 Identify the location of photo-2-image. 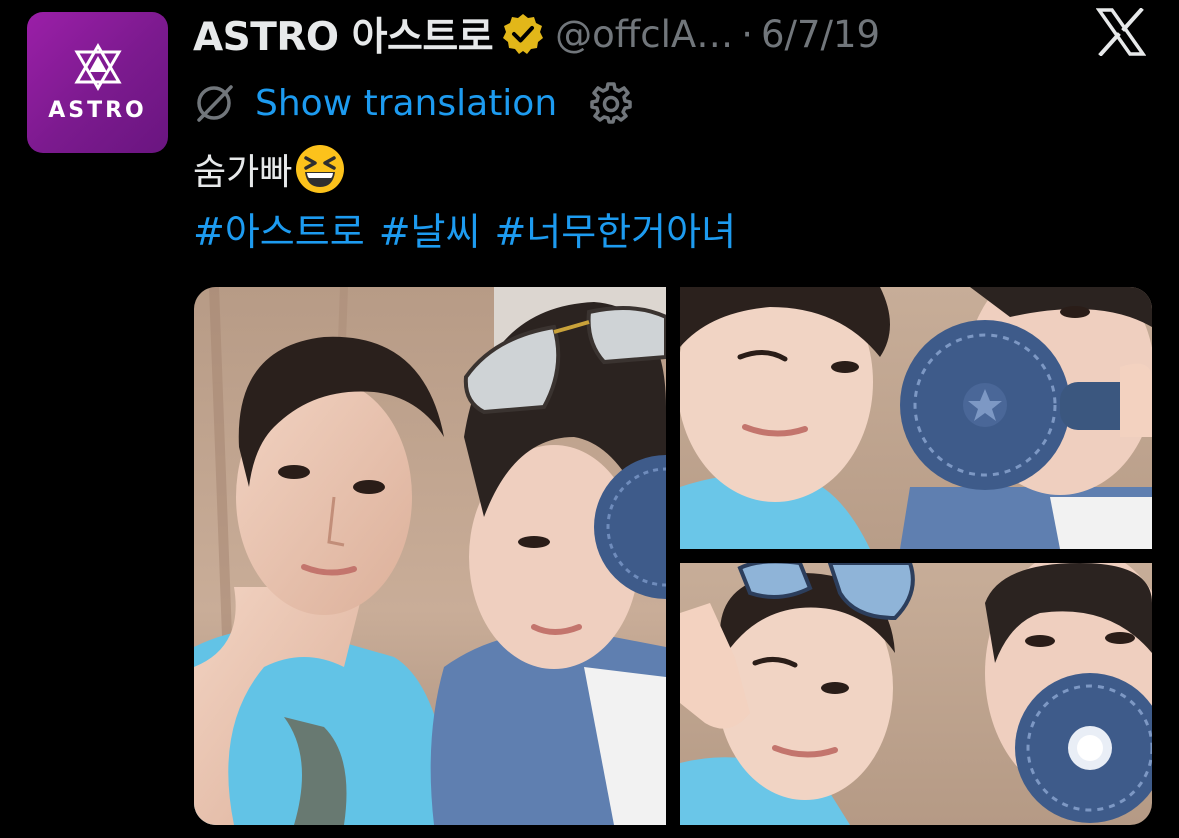
(916, 418).